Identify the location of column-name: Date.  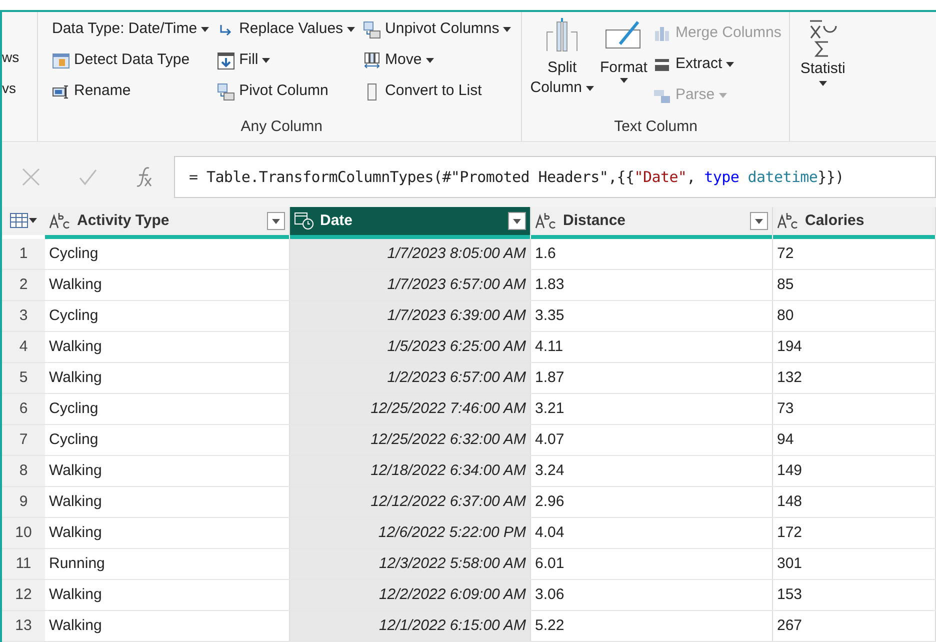
(336, 220).